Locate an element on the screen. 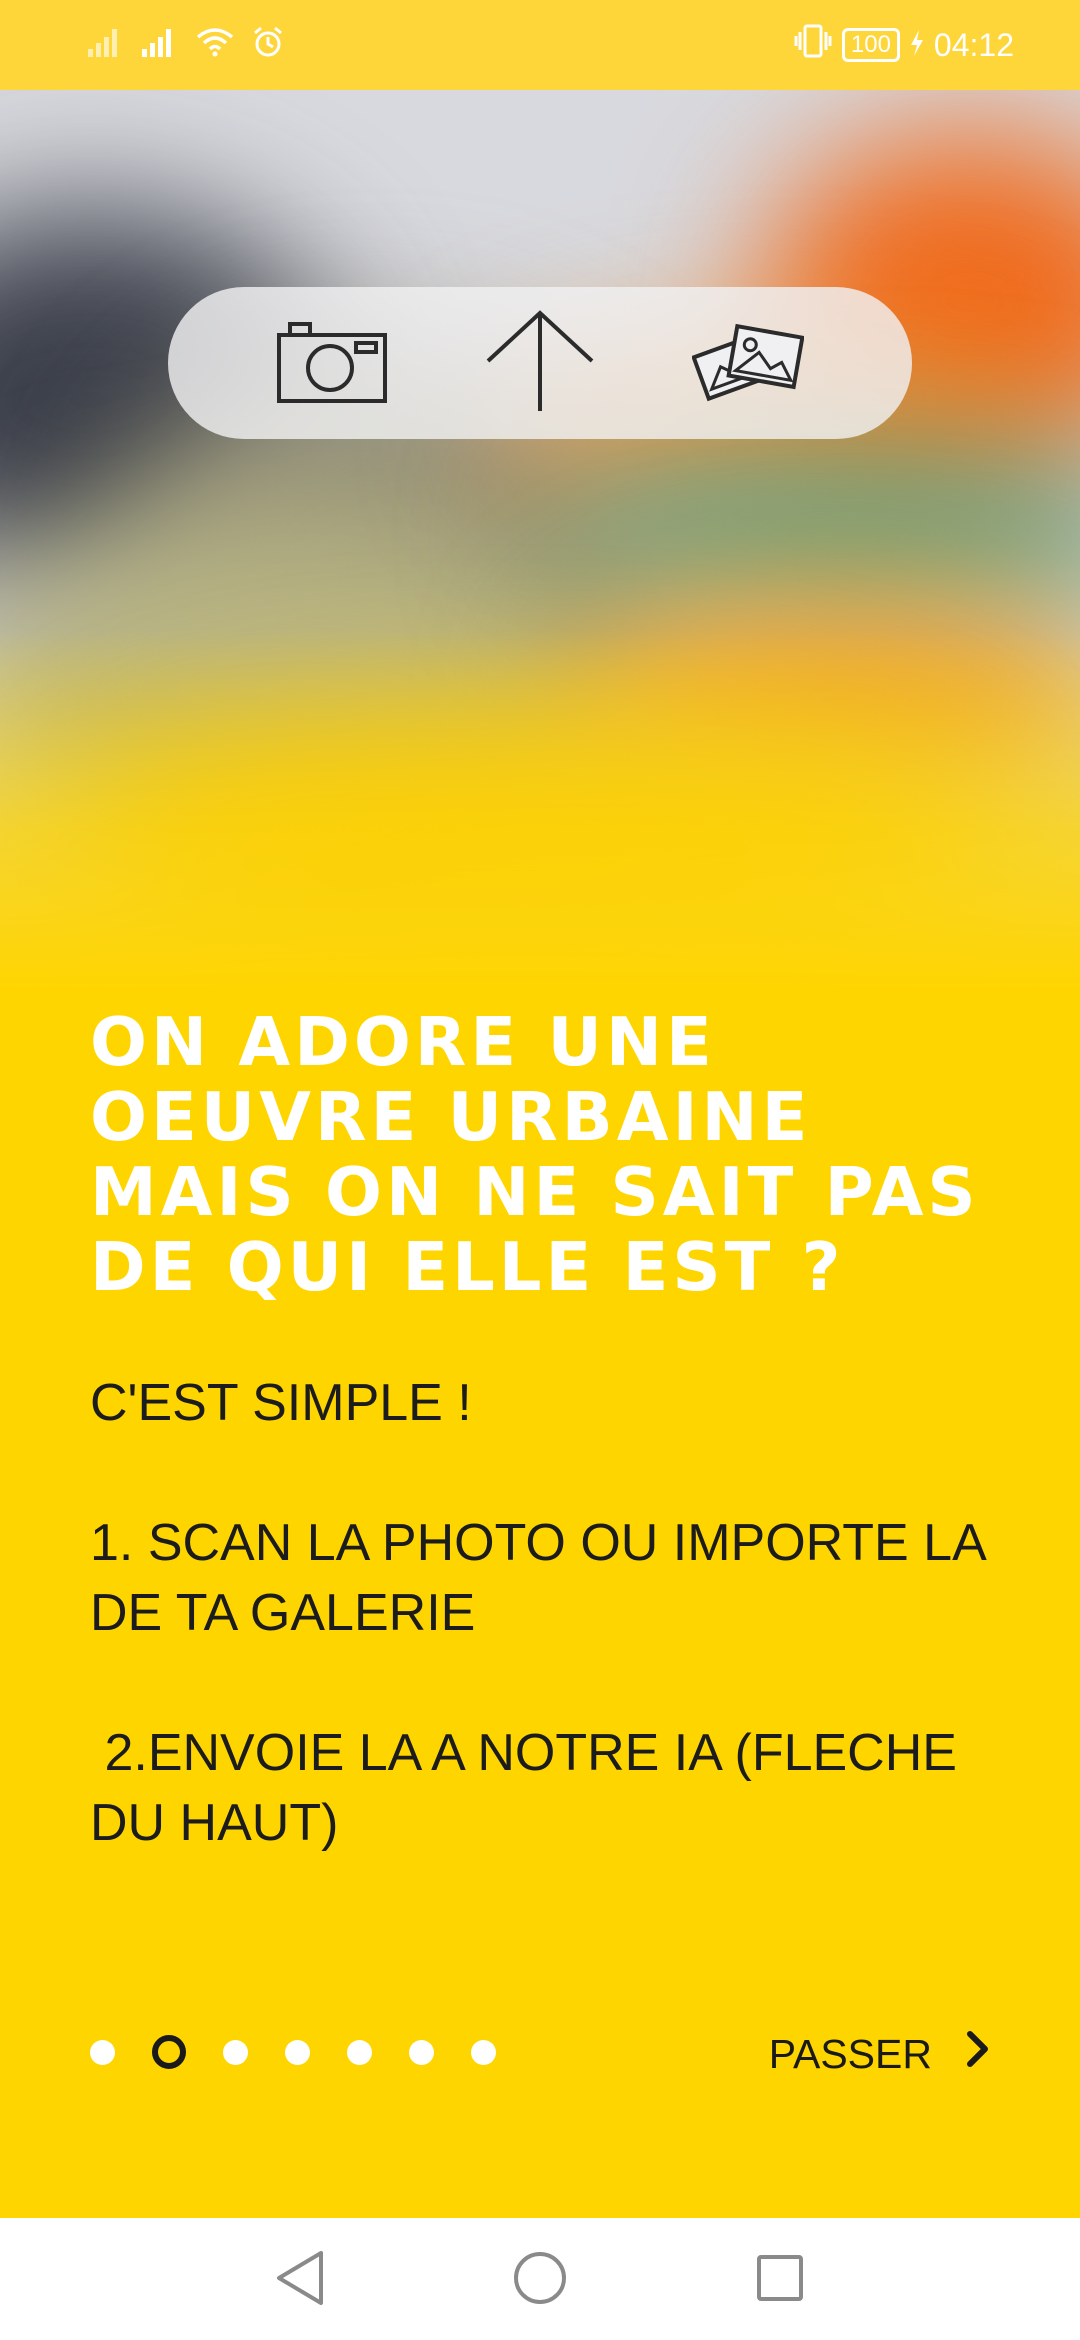  home-button is located at coordinates (540, 2280).